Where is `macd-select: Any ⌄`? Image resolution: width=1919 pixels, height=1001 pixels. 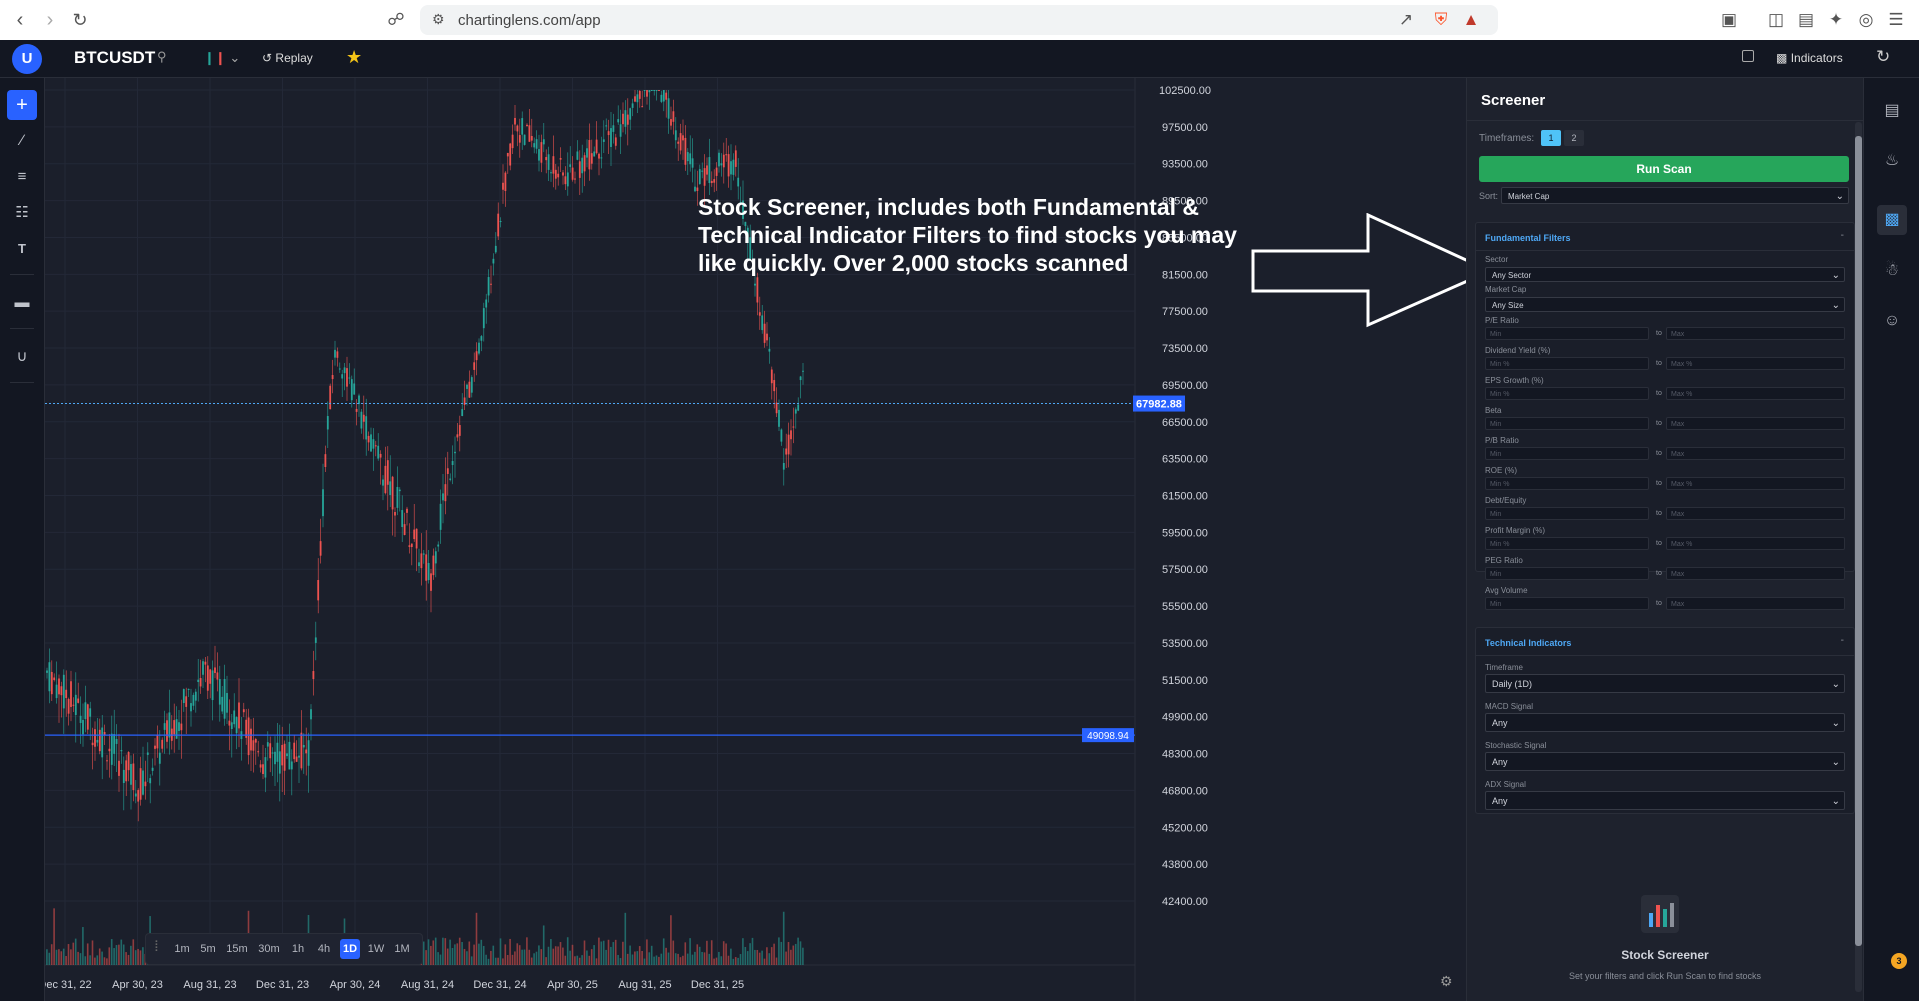
macd-select: Any ⌄ is located at coordinates (1665, 722).